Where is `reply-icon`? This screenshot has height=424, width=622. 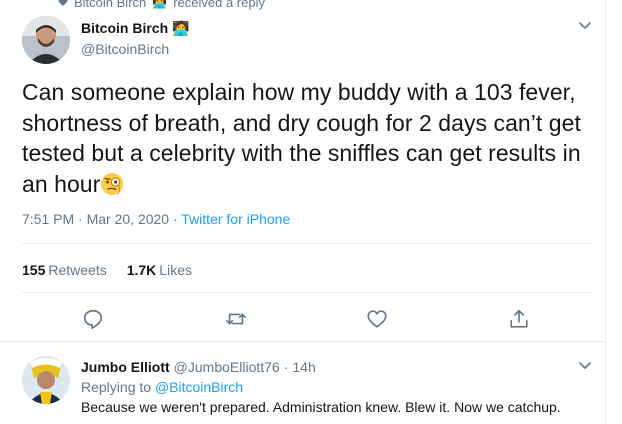 reply-icon is located at coordinates (93, 319).